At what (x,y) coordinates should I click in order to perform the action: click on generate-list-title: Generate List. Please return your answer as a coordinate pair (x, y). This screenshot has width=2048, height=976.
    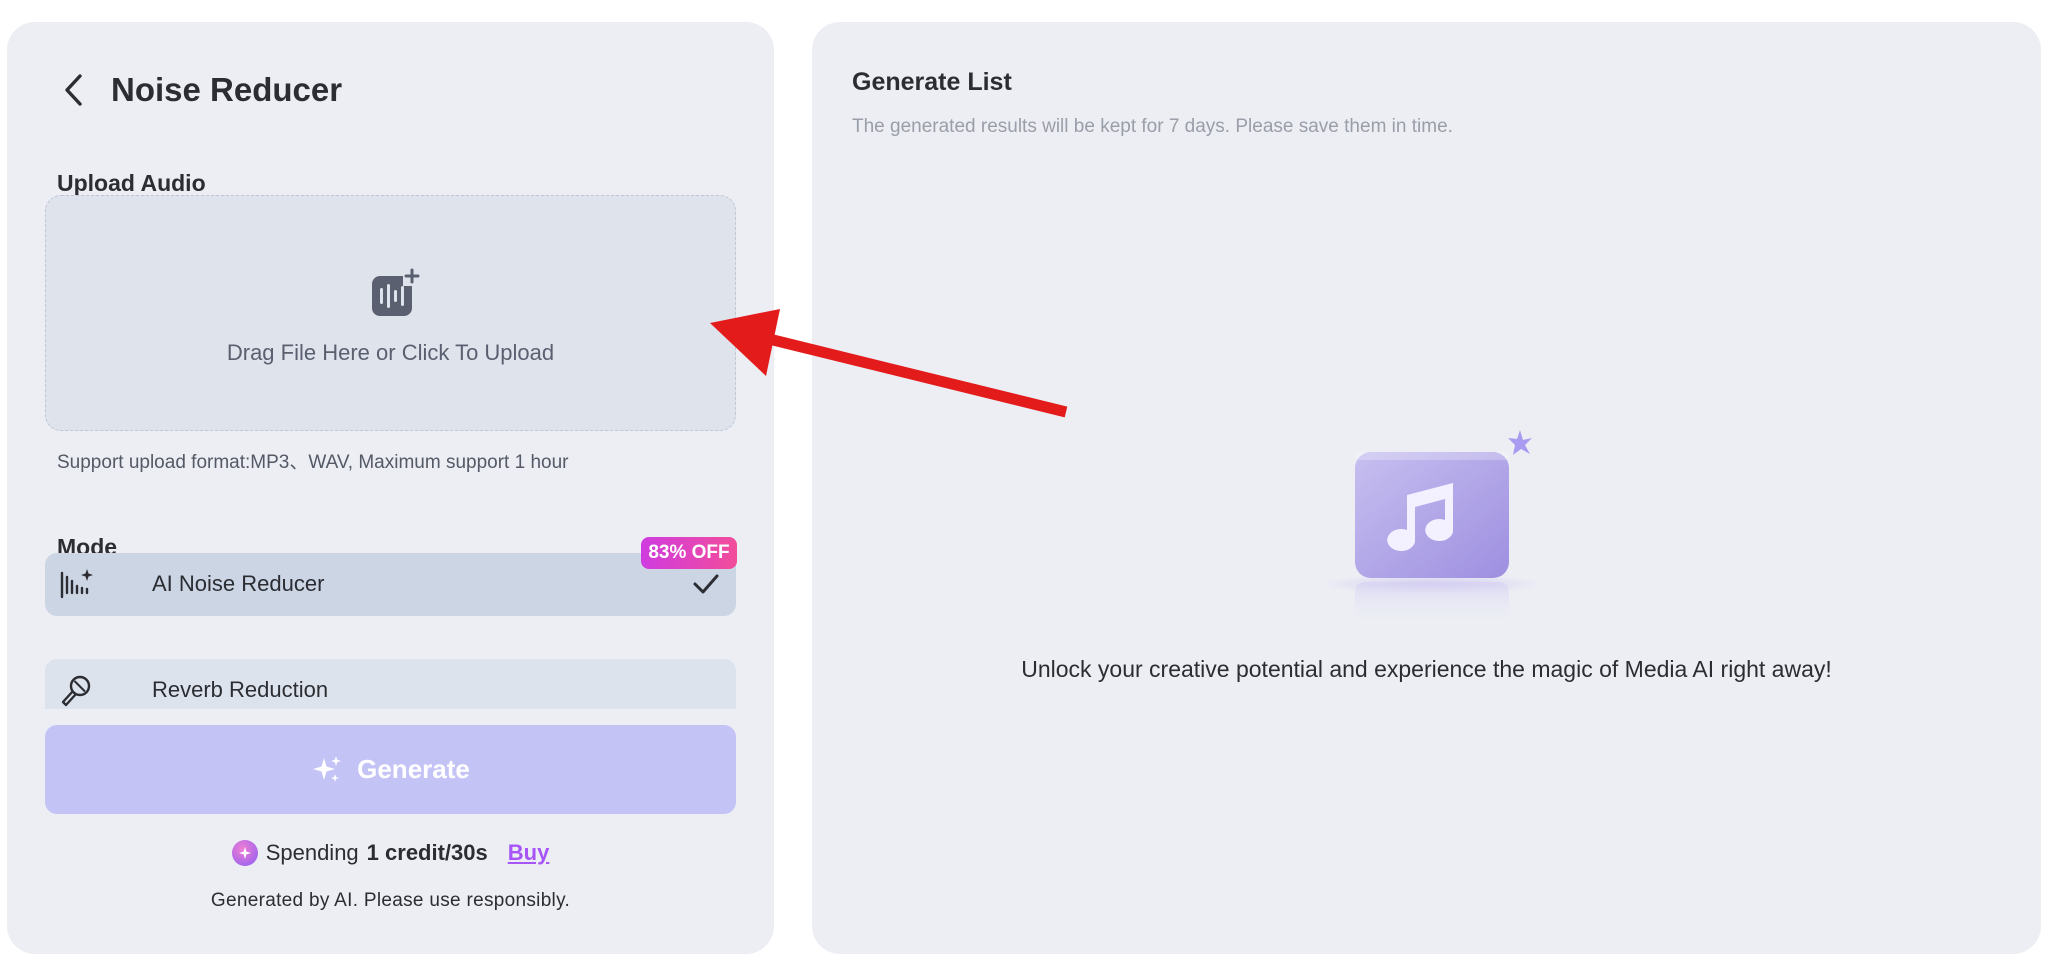
    Looking at the image, I should click on (932, 82).